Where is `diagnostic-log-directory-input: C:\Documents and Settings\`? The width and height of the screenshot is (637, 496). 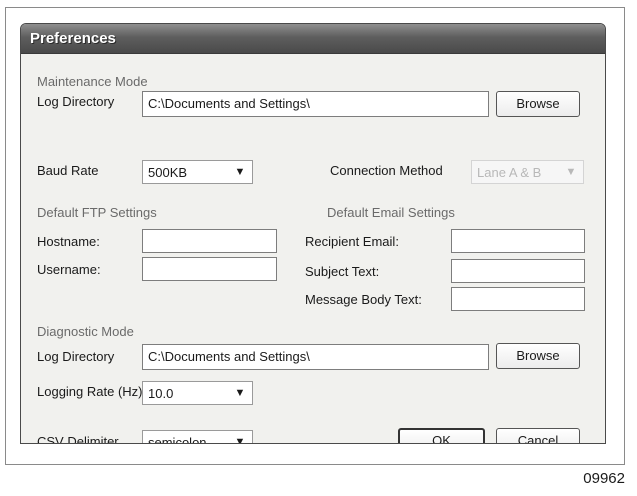
diagnostic-log-directory-input: C:\Documents and Settings\ is located at coordinates (315, 357).